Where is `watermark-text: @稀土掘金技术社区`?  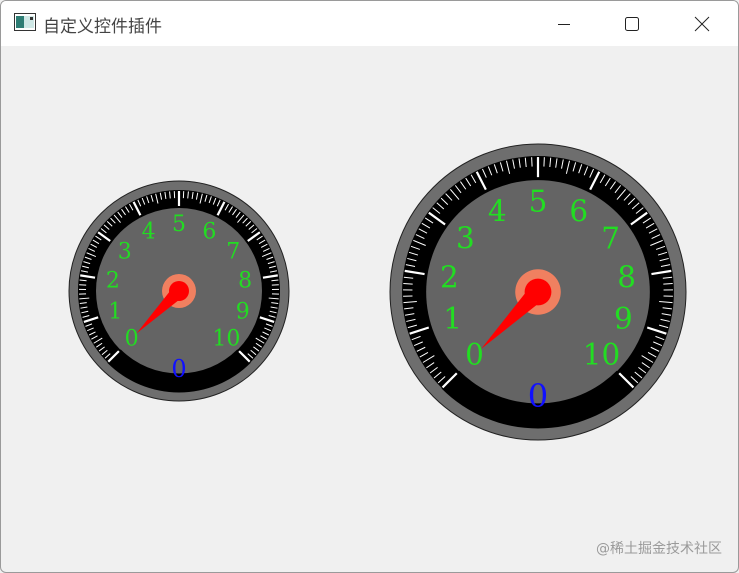
watermark-text: @稀土掘金技术社区 is located at coordinates (659, 549).